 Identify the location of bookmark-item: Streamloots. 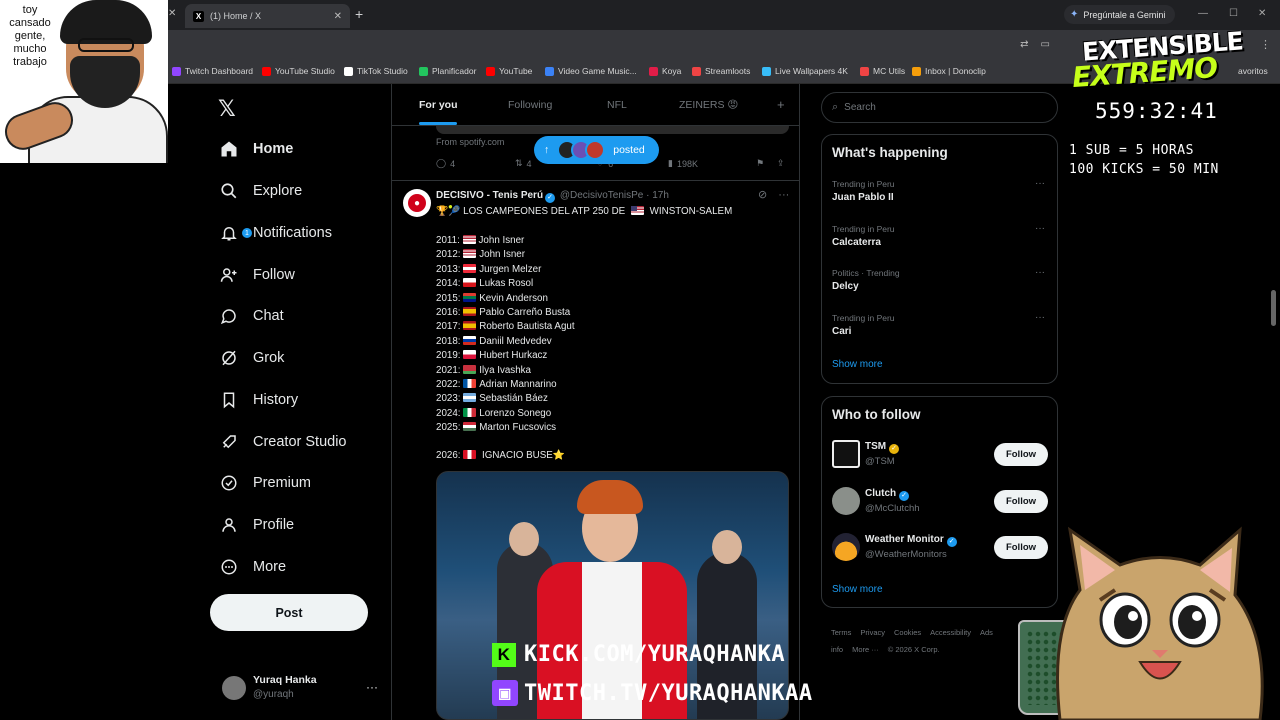
(721, 71).